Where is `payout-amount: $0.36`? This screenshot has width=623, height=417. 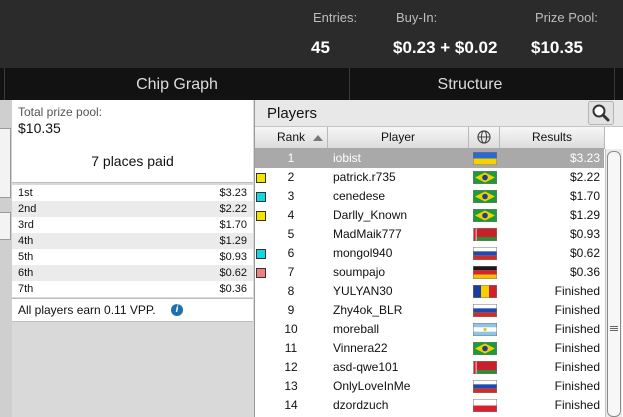
payout-amount: $0.36 is located at coordinates (233, 289).